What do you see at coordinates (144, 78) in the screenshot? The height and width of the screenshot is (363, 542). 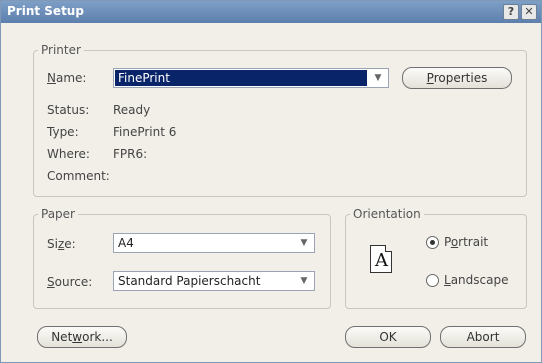 I see `printer-name-value: FinePrint` at bounding box center [144, 78].